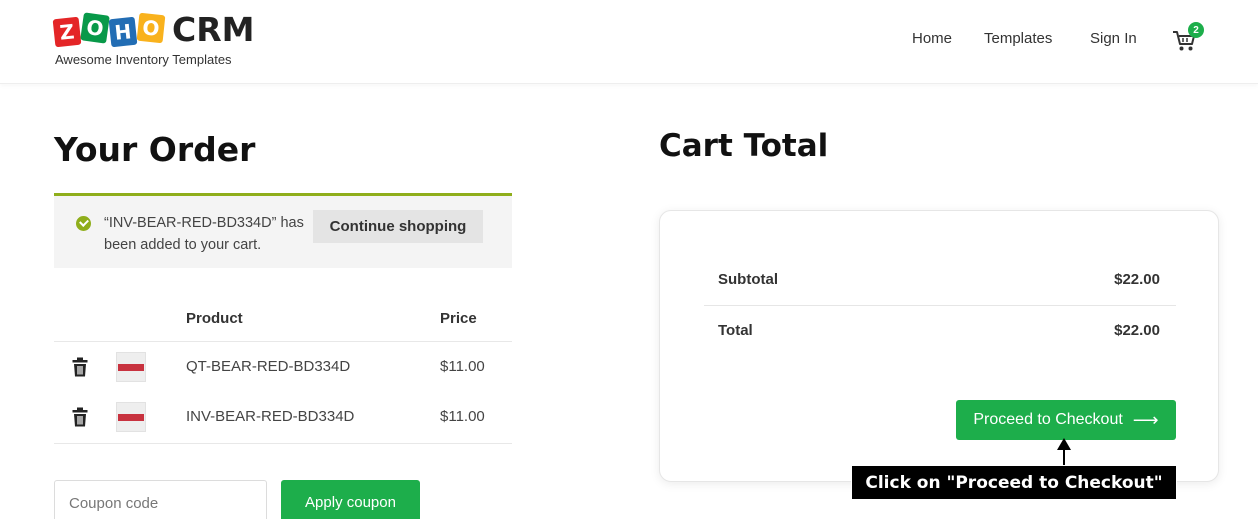 This screenshot has height=519, width=1258. What do you see at coordinates (1196, 30) in the screenshot?
I see `cart-count-badge: 2` at bounding box center [1196, 30].